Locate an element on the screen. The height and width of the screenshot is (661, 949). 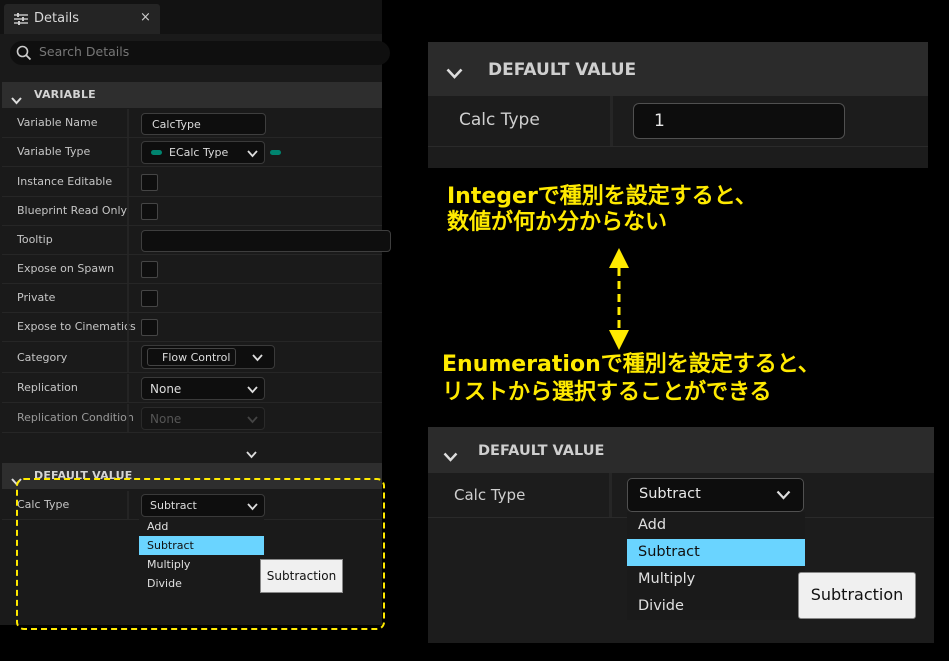
container-type-icon is located at coordinates (275, 152).